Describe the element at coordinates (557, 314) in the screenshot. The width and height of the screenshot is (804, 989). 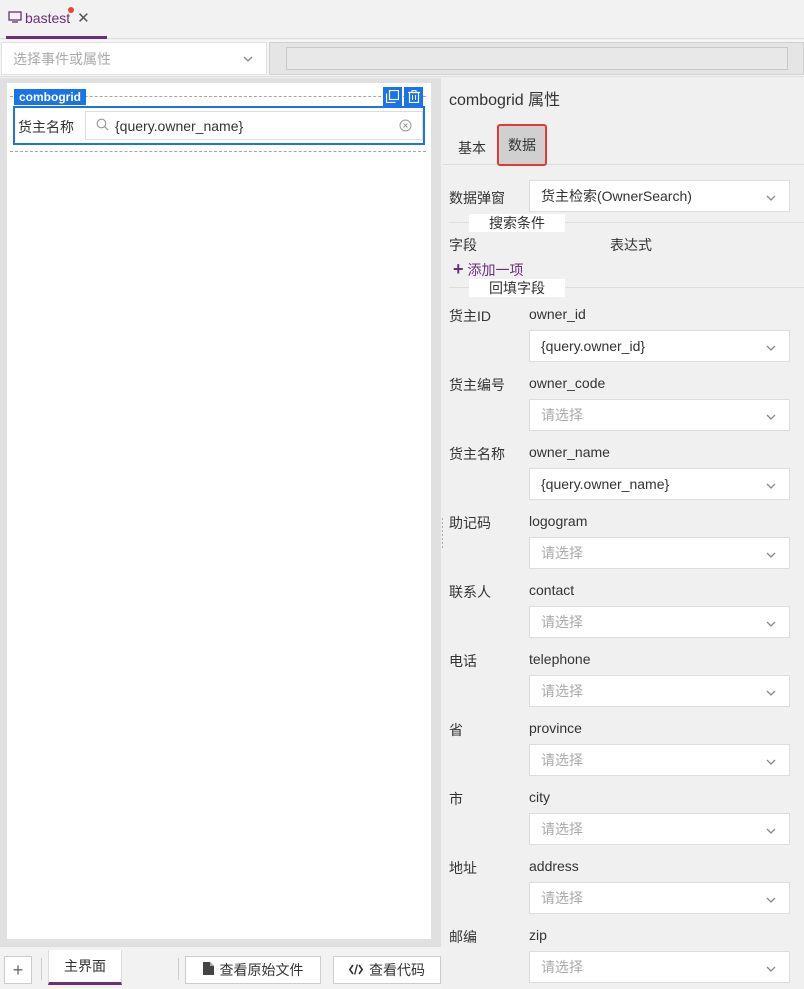
I see `fill-row-field: owner_id` at that location.